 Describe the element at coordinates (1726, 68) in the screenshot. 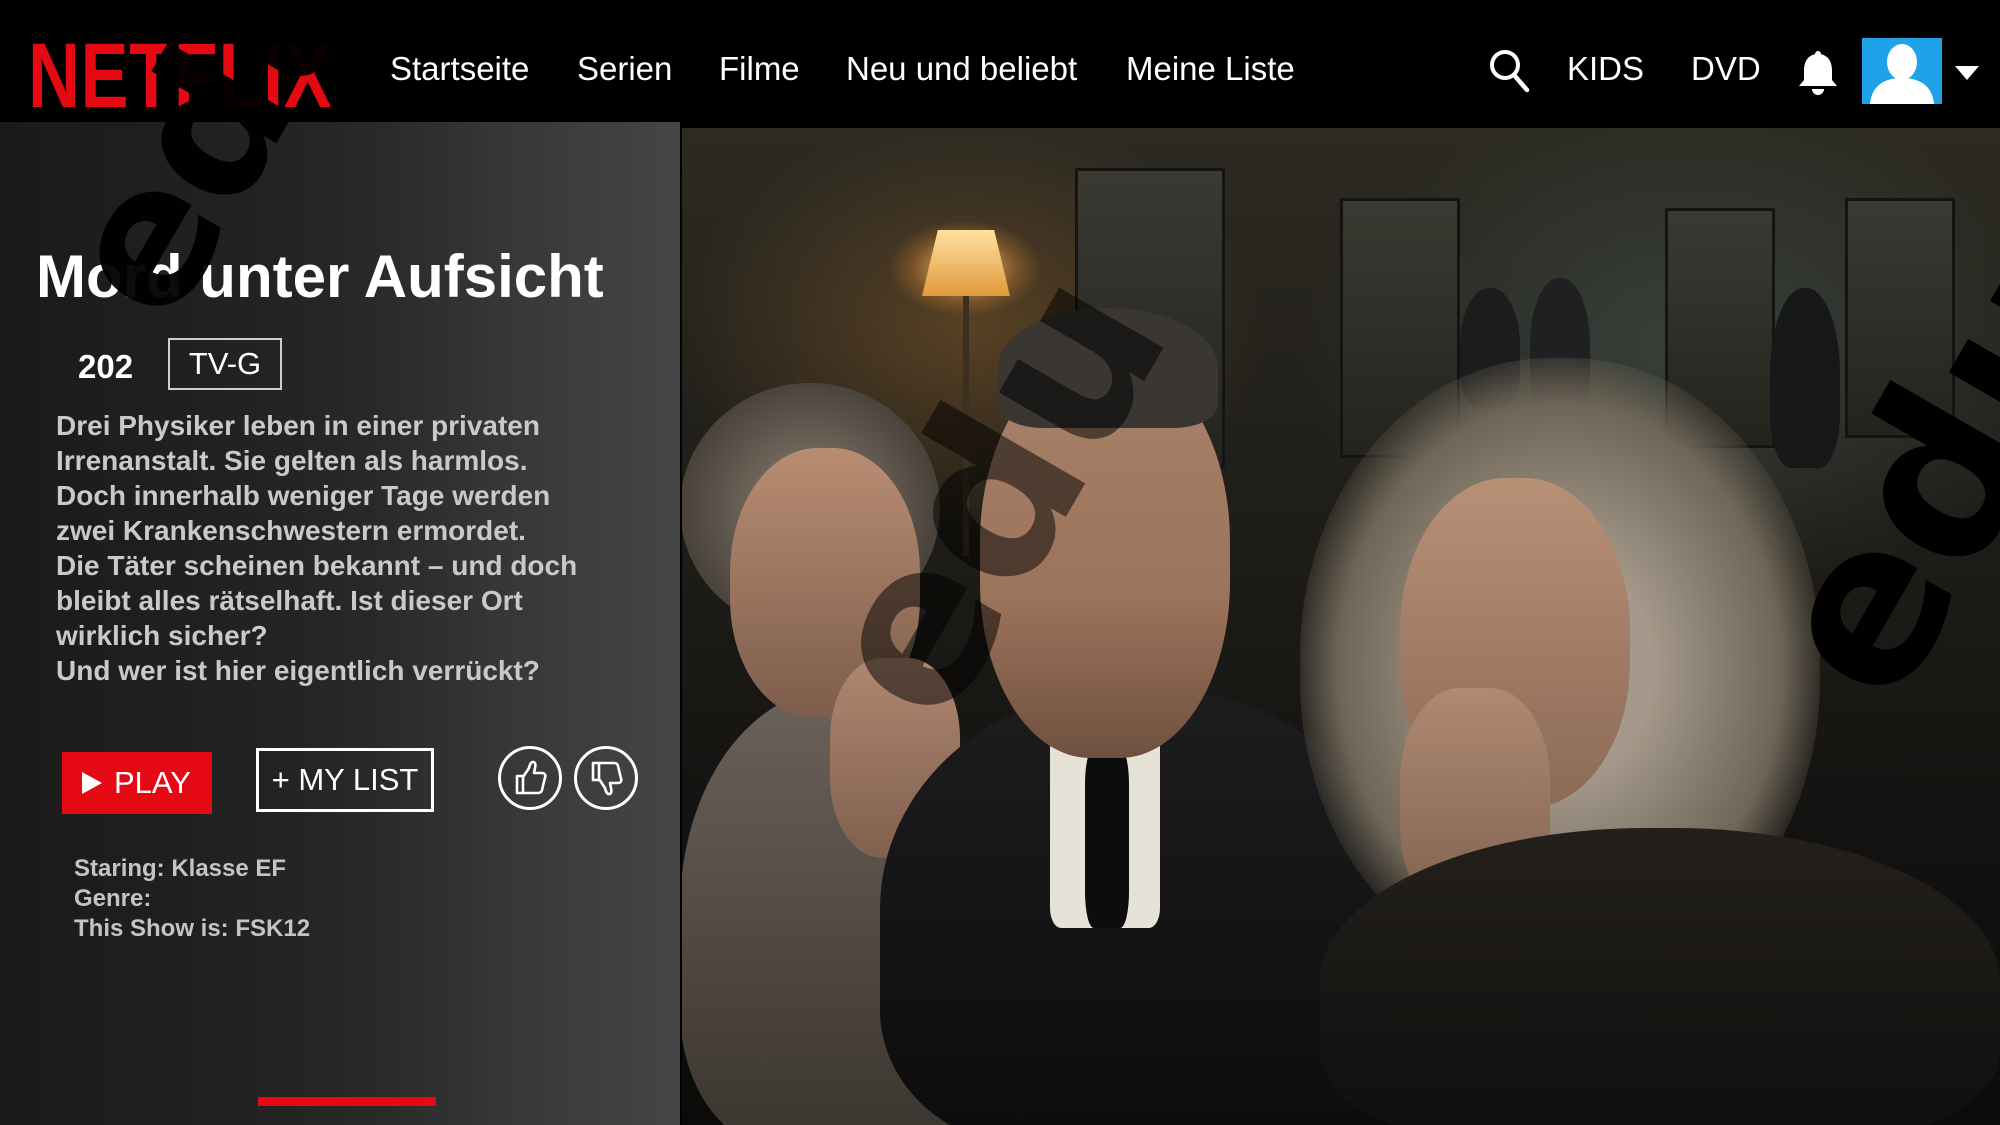

I see `nav-dvd: DVD` at that location.